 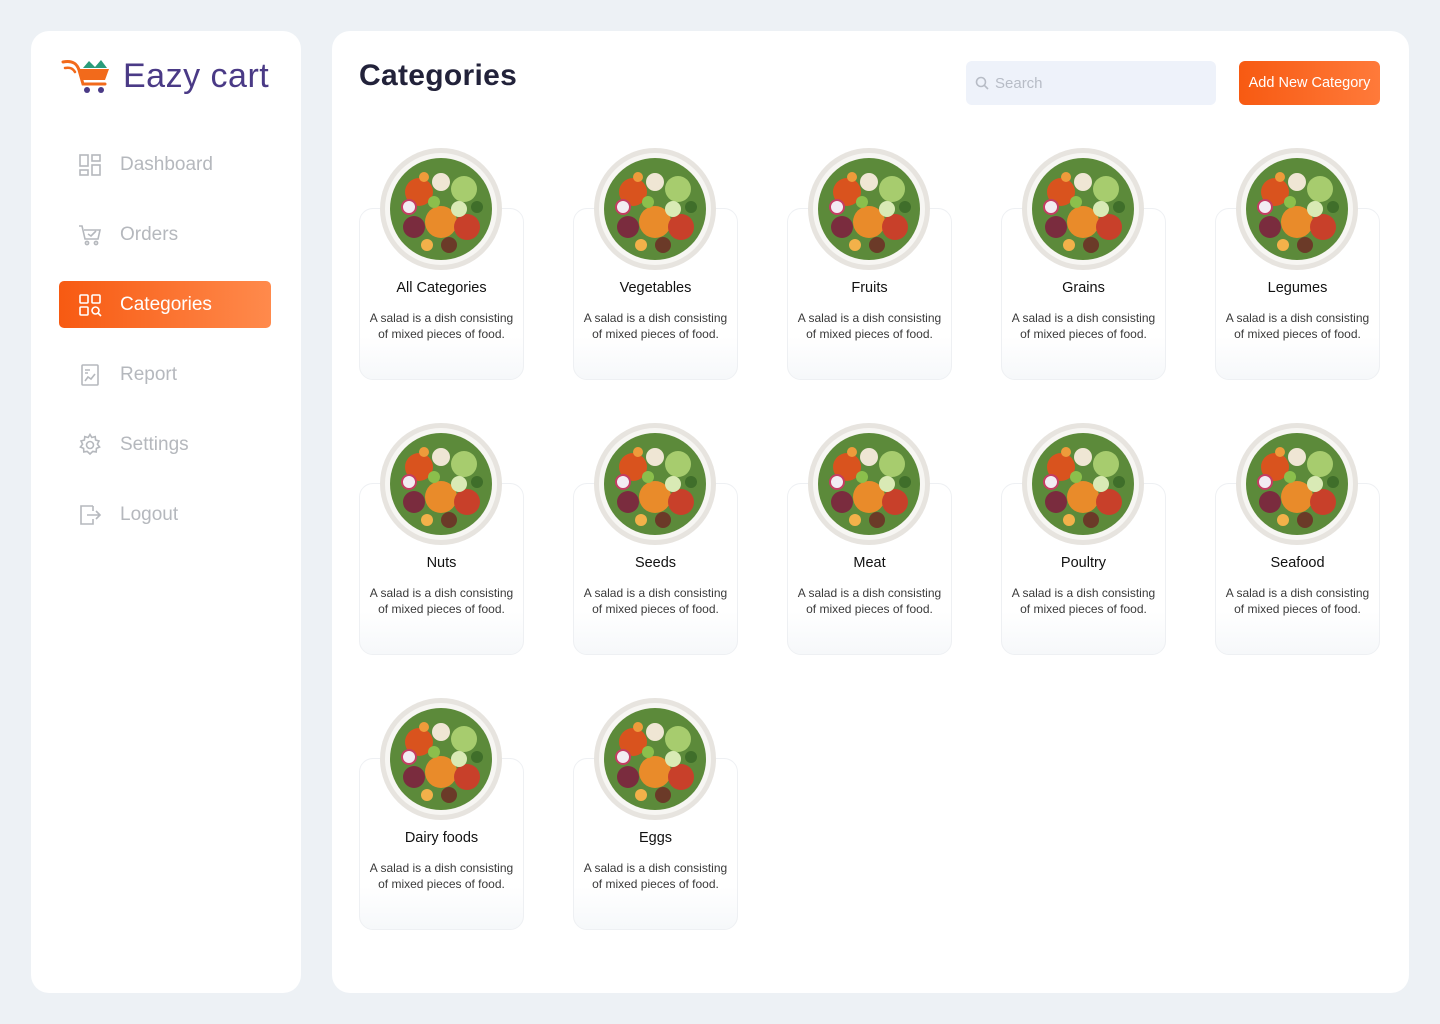 I want to click on category-title: Poultry, so click(x=1083, y=563).